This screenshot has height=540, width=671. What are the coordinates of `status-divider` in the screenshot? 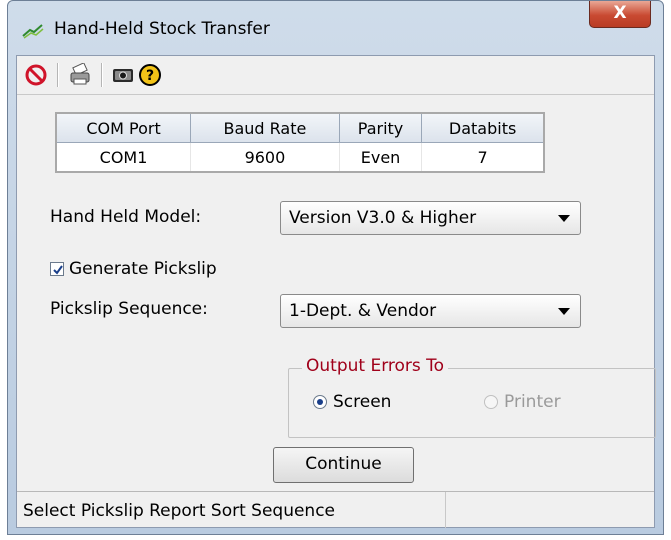 It's located at (445, 510).